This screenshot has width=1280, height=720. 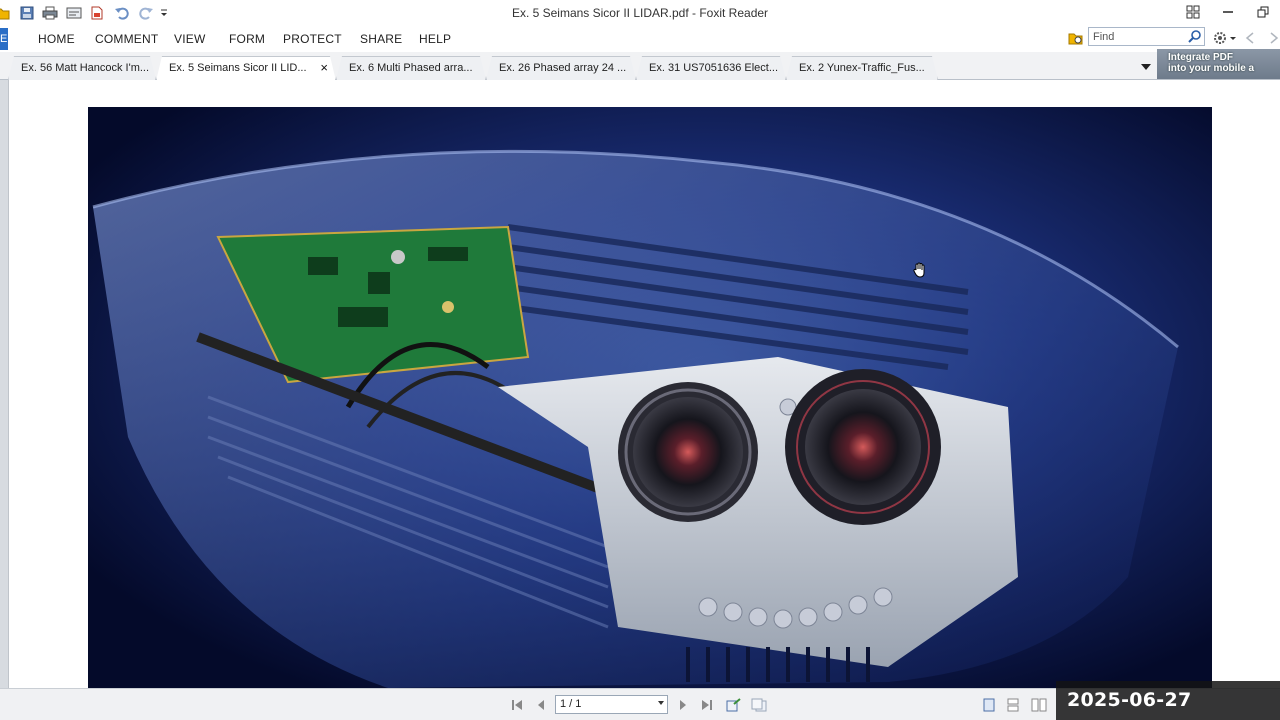 I want to click on page-number-field: 1 / 1, so click(x=611, y=704).